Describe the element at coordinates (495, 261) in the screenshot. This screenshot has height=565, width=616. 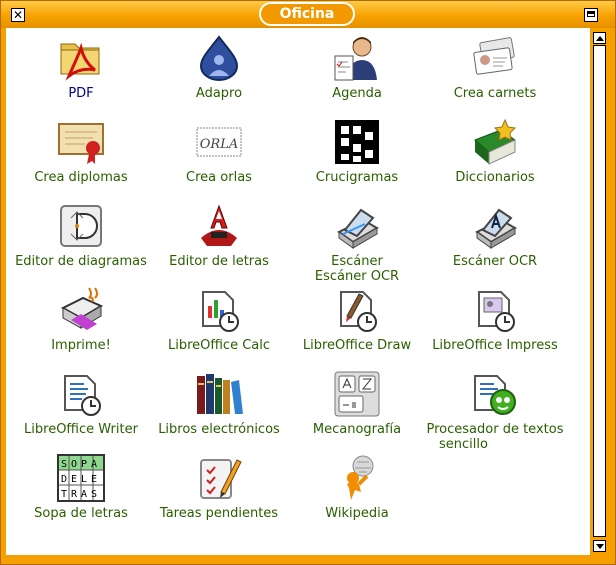
I see `item-label: Escáner OCR` at that location.